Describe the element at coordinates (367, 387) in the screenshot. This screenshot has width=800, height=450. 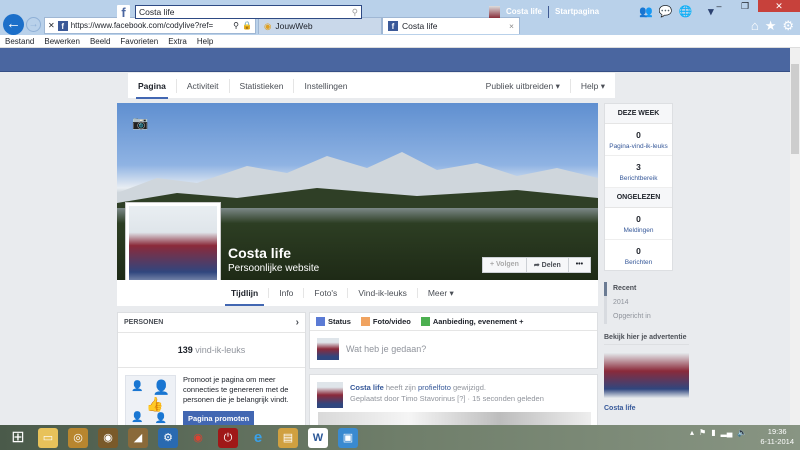
I see `post-author-link: Costa life` at that location.